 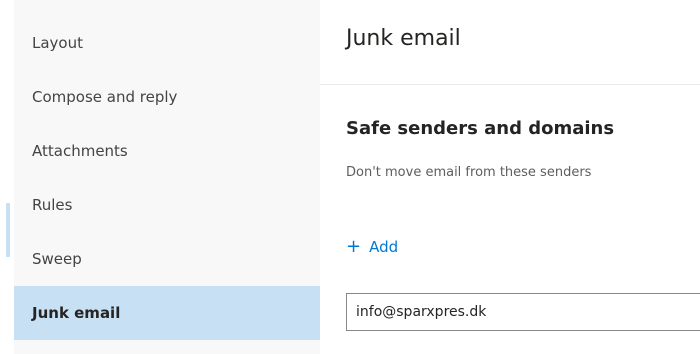 What do you see at coordinates (480, 128) in the screenshot?
I see `section-title: Safe senders and domains` at bounding box center [480, 128].